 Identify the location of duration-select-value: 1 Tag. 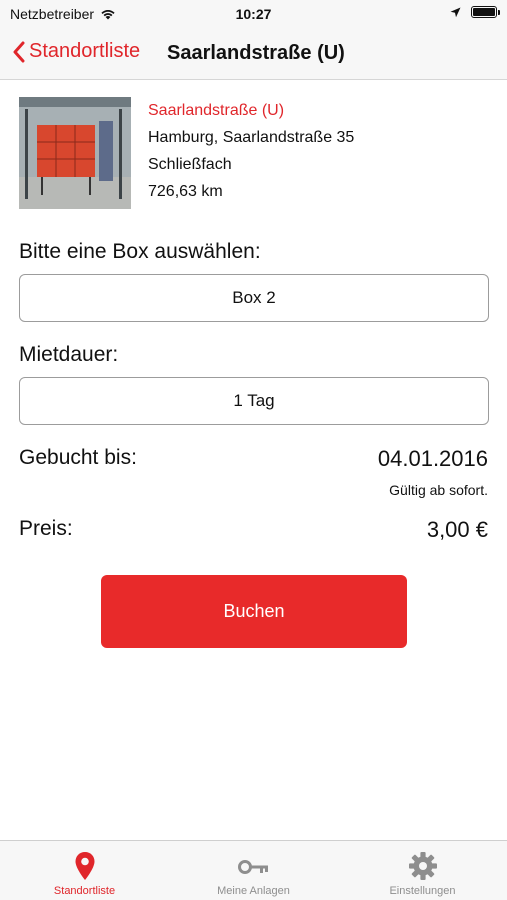
(254, 400).